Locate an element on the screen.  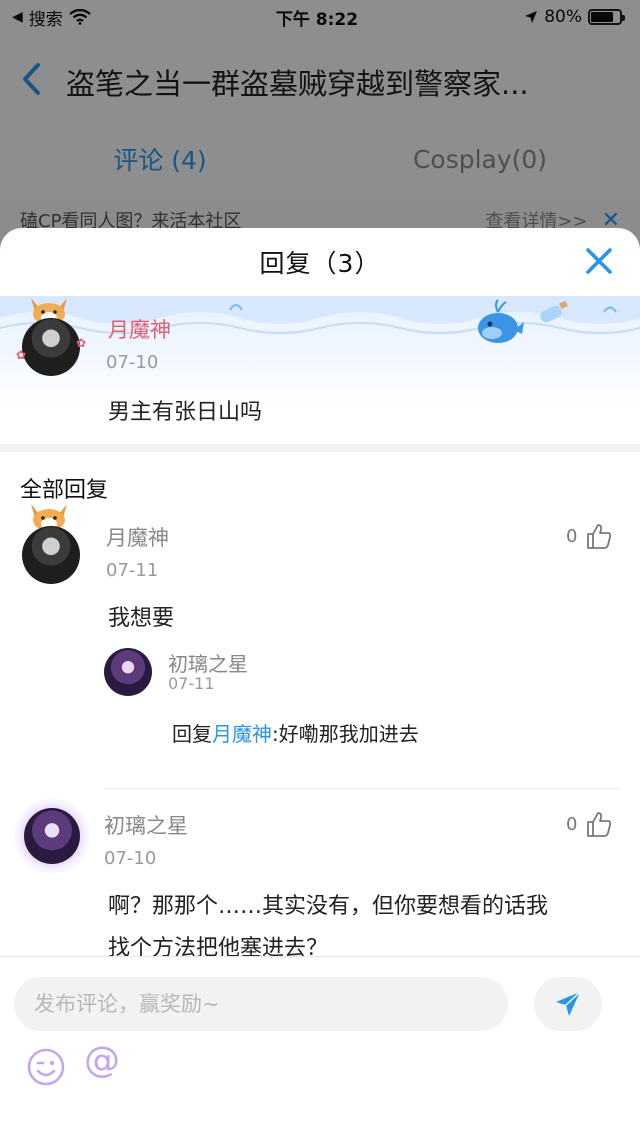
reply-divider is located at coordinates (362, 788).